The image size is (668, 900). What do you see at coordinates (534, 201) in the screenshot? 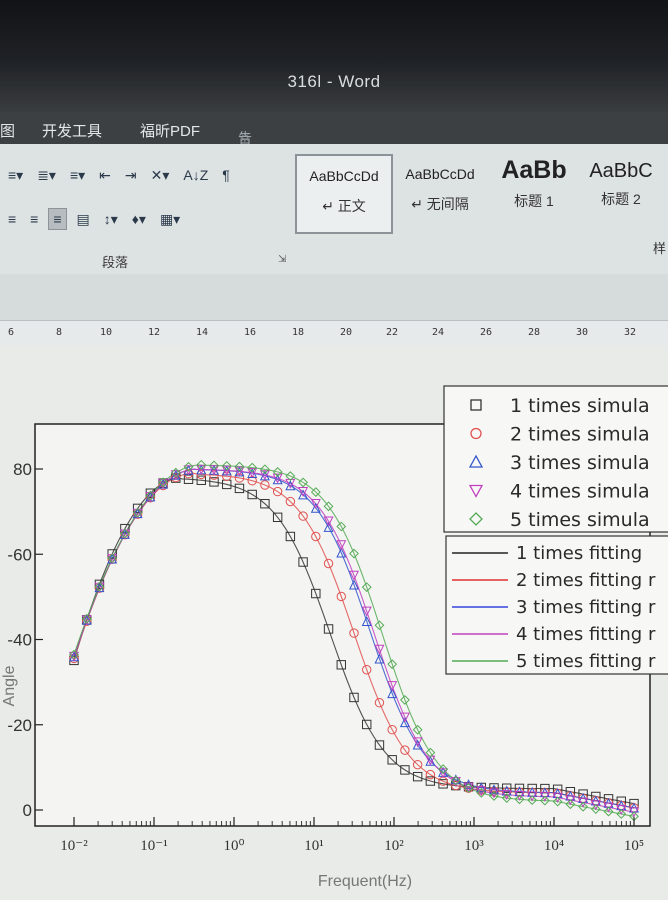
I see `style-name: 标题 1` at bounding box center [534, 201].